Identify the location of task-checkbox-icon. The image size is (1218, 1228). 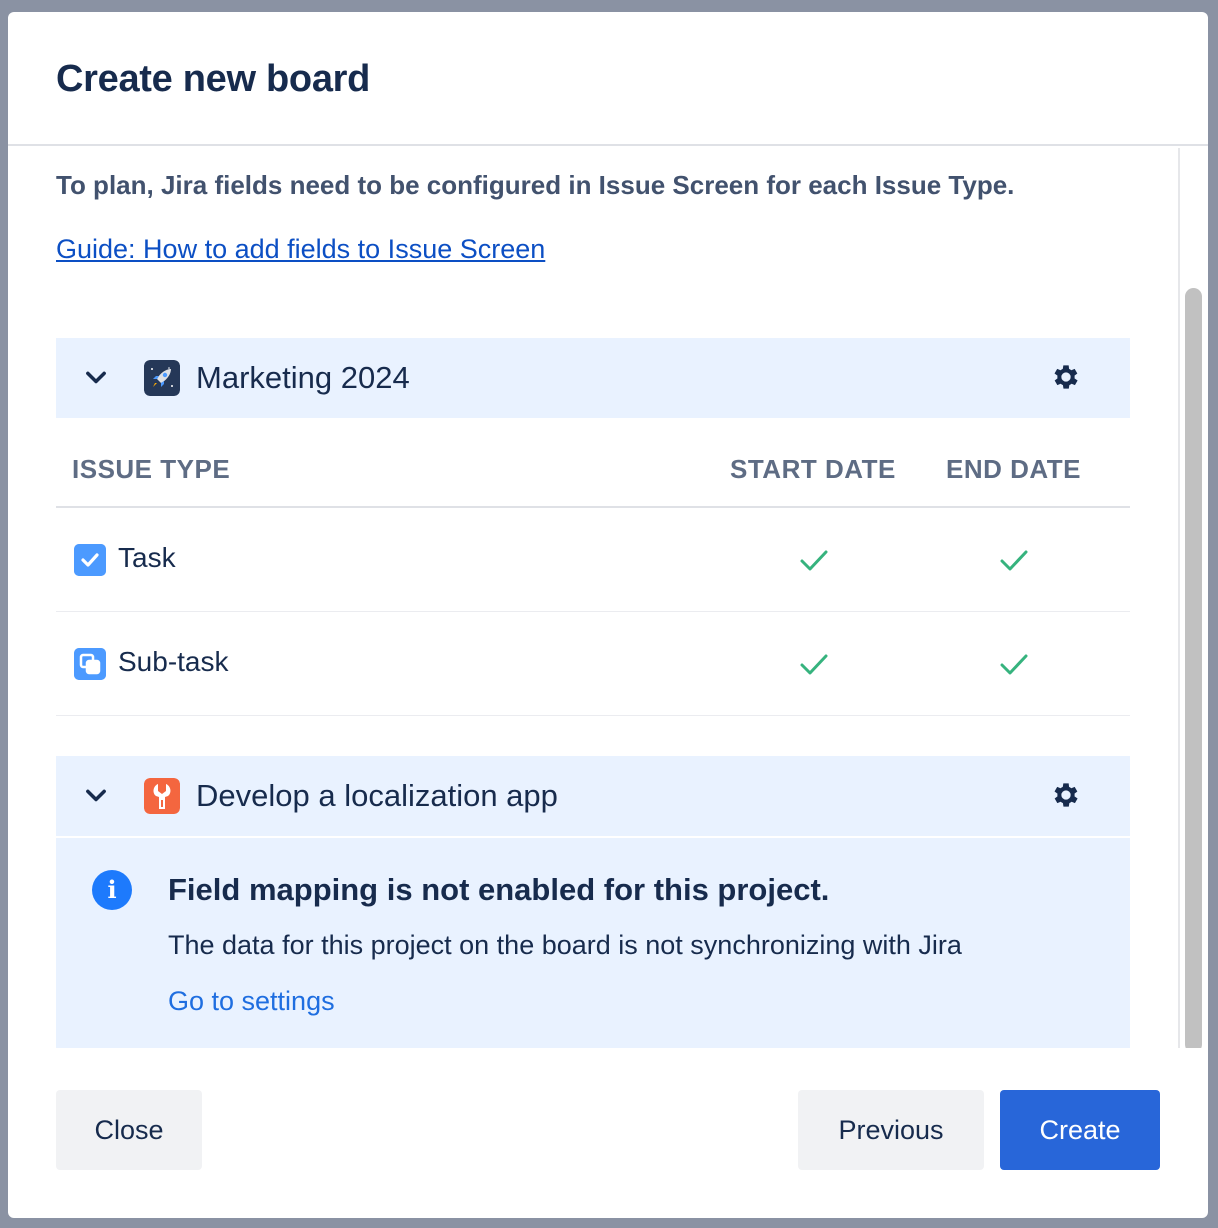
(90, 560).